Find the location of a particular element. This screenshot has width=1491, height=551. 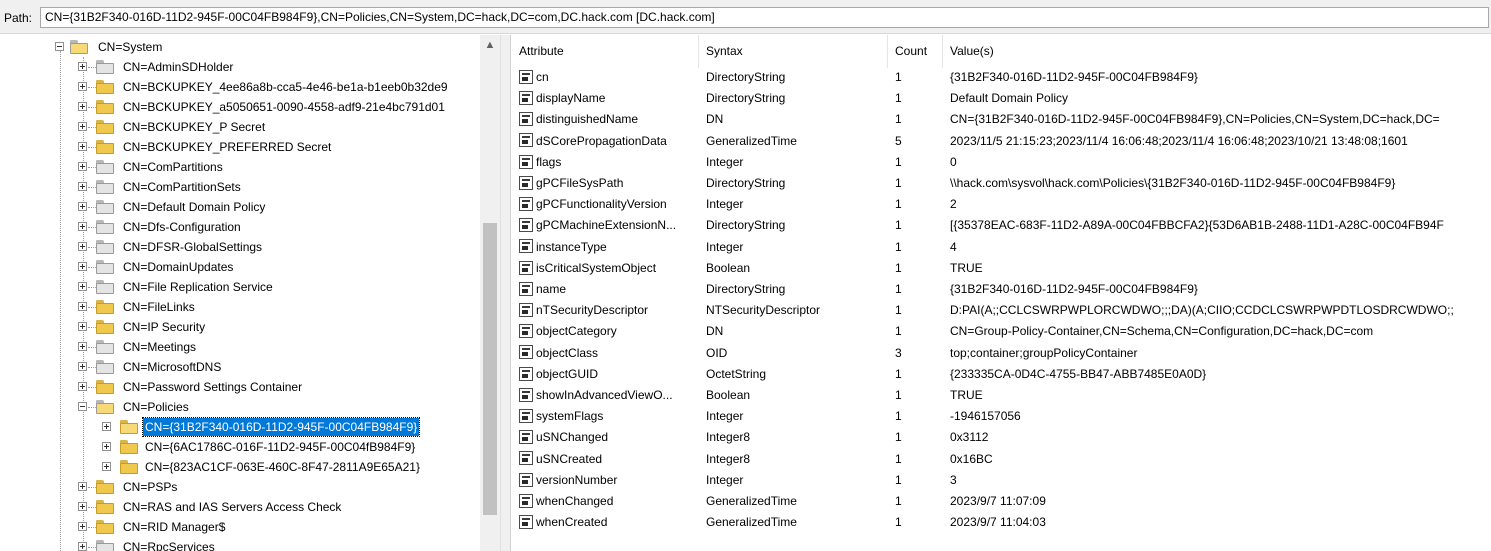

tree-node-label: CN=IP Security is located at coordinates (164, 327).